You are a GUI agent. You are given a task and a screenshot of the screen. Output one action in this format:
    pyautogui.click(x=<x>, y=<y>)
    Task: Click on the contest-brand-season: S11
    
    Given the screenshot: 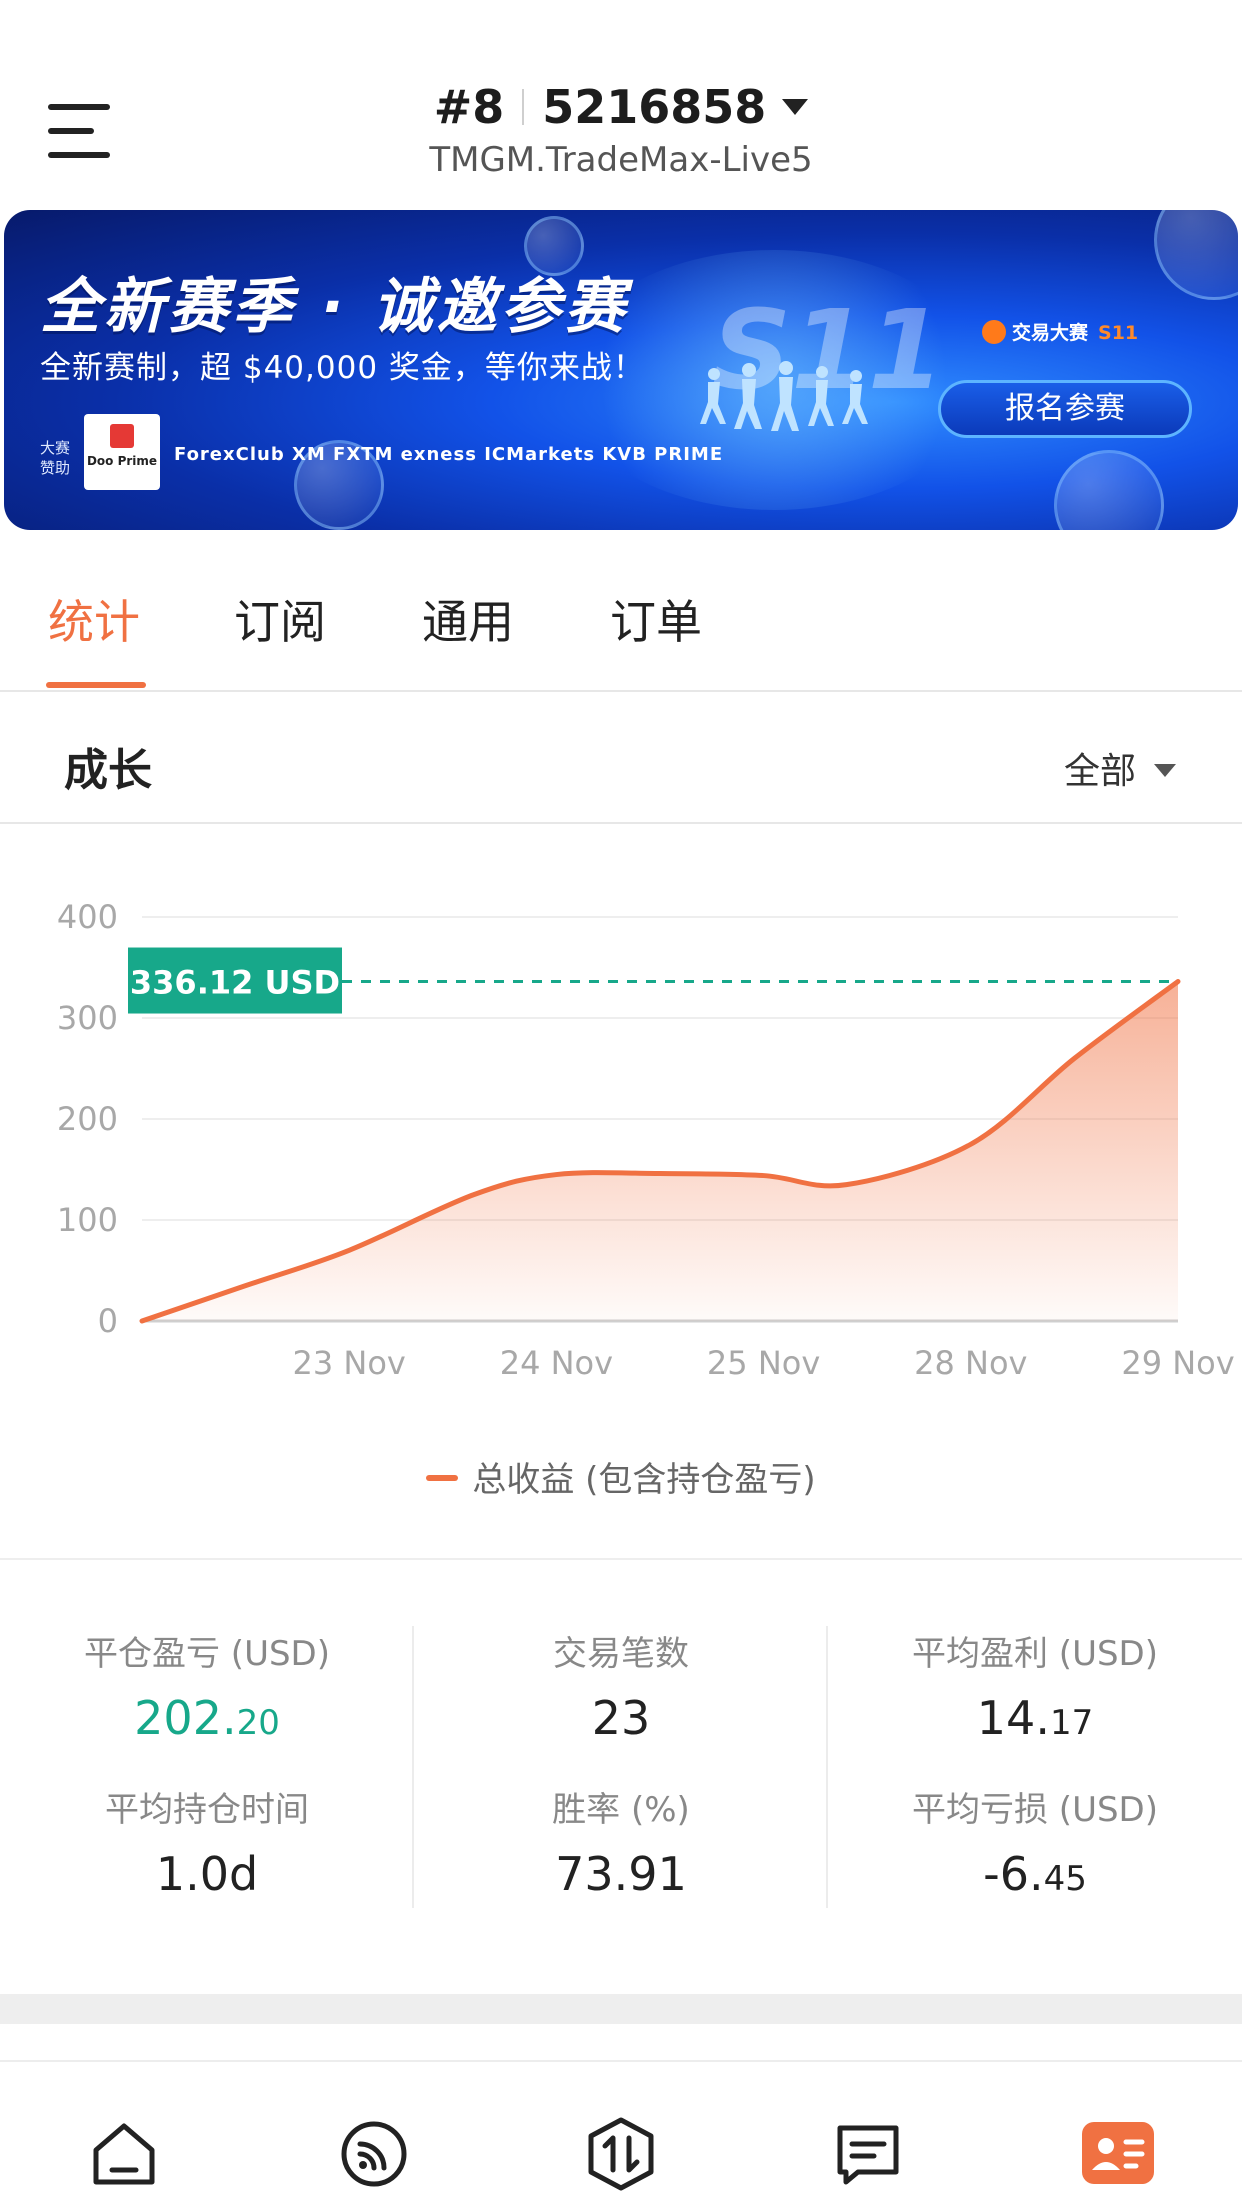 What is the action you would take?
    pyautogui.click(x=1118, y=333)
    